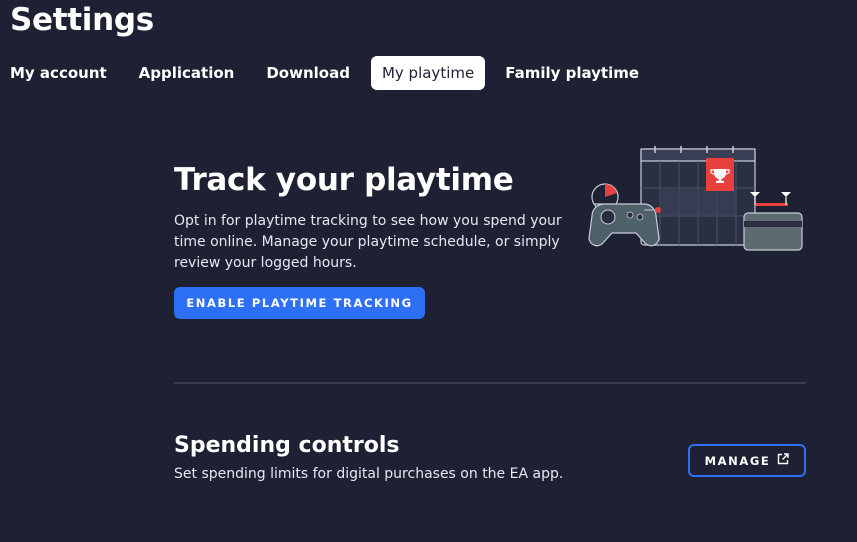 This screenshot has height=542, width=857. What do you see at coordinates (695, 200) in the screenshot?
I see `playtime-illustration` at bounding box center [695, 200].